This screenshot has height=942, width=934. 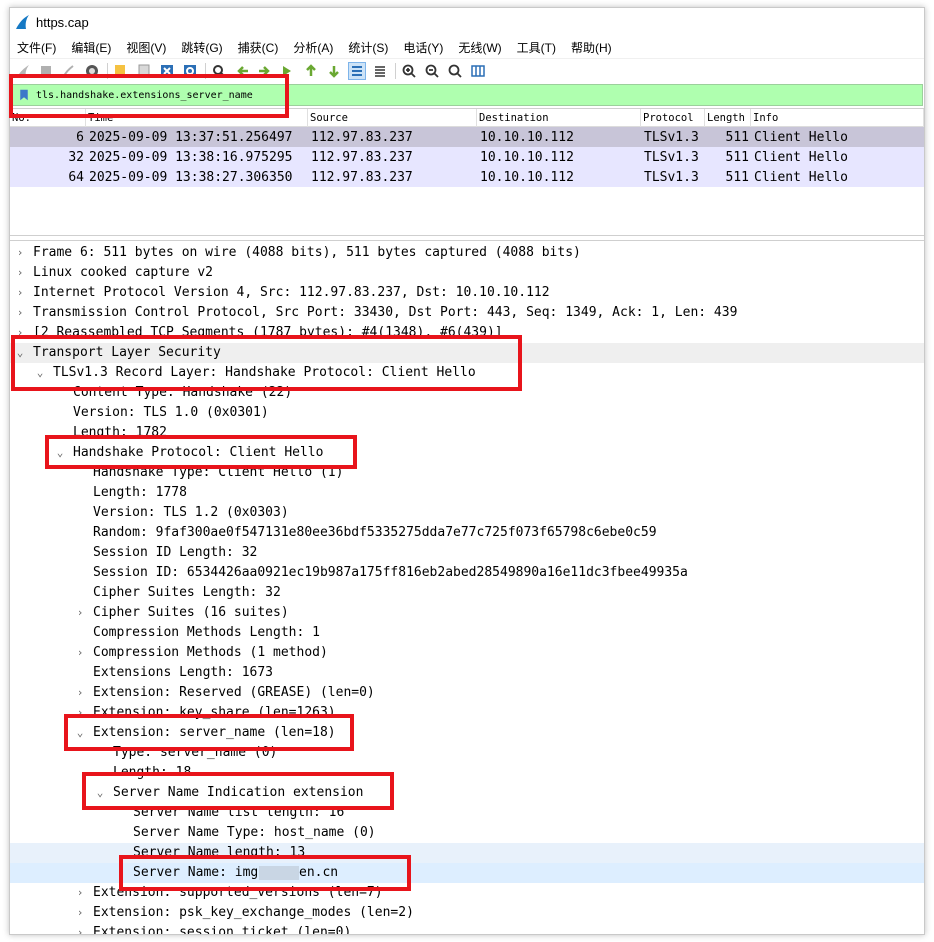 What do you see at coordinates (467, 22) in the screenshot?
I see `title-bar: https.cap` at bounding box center [467, 22].